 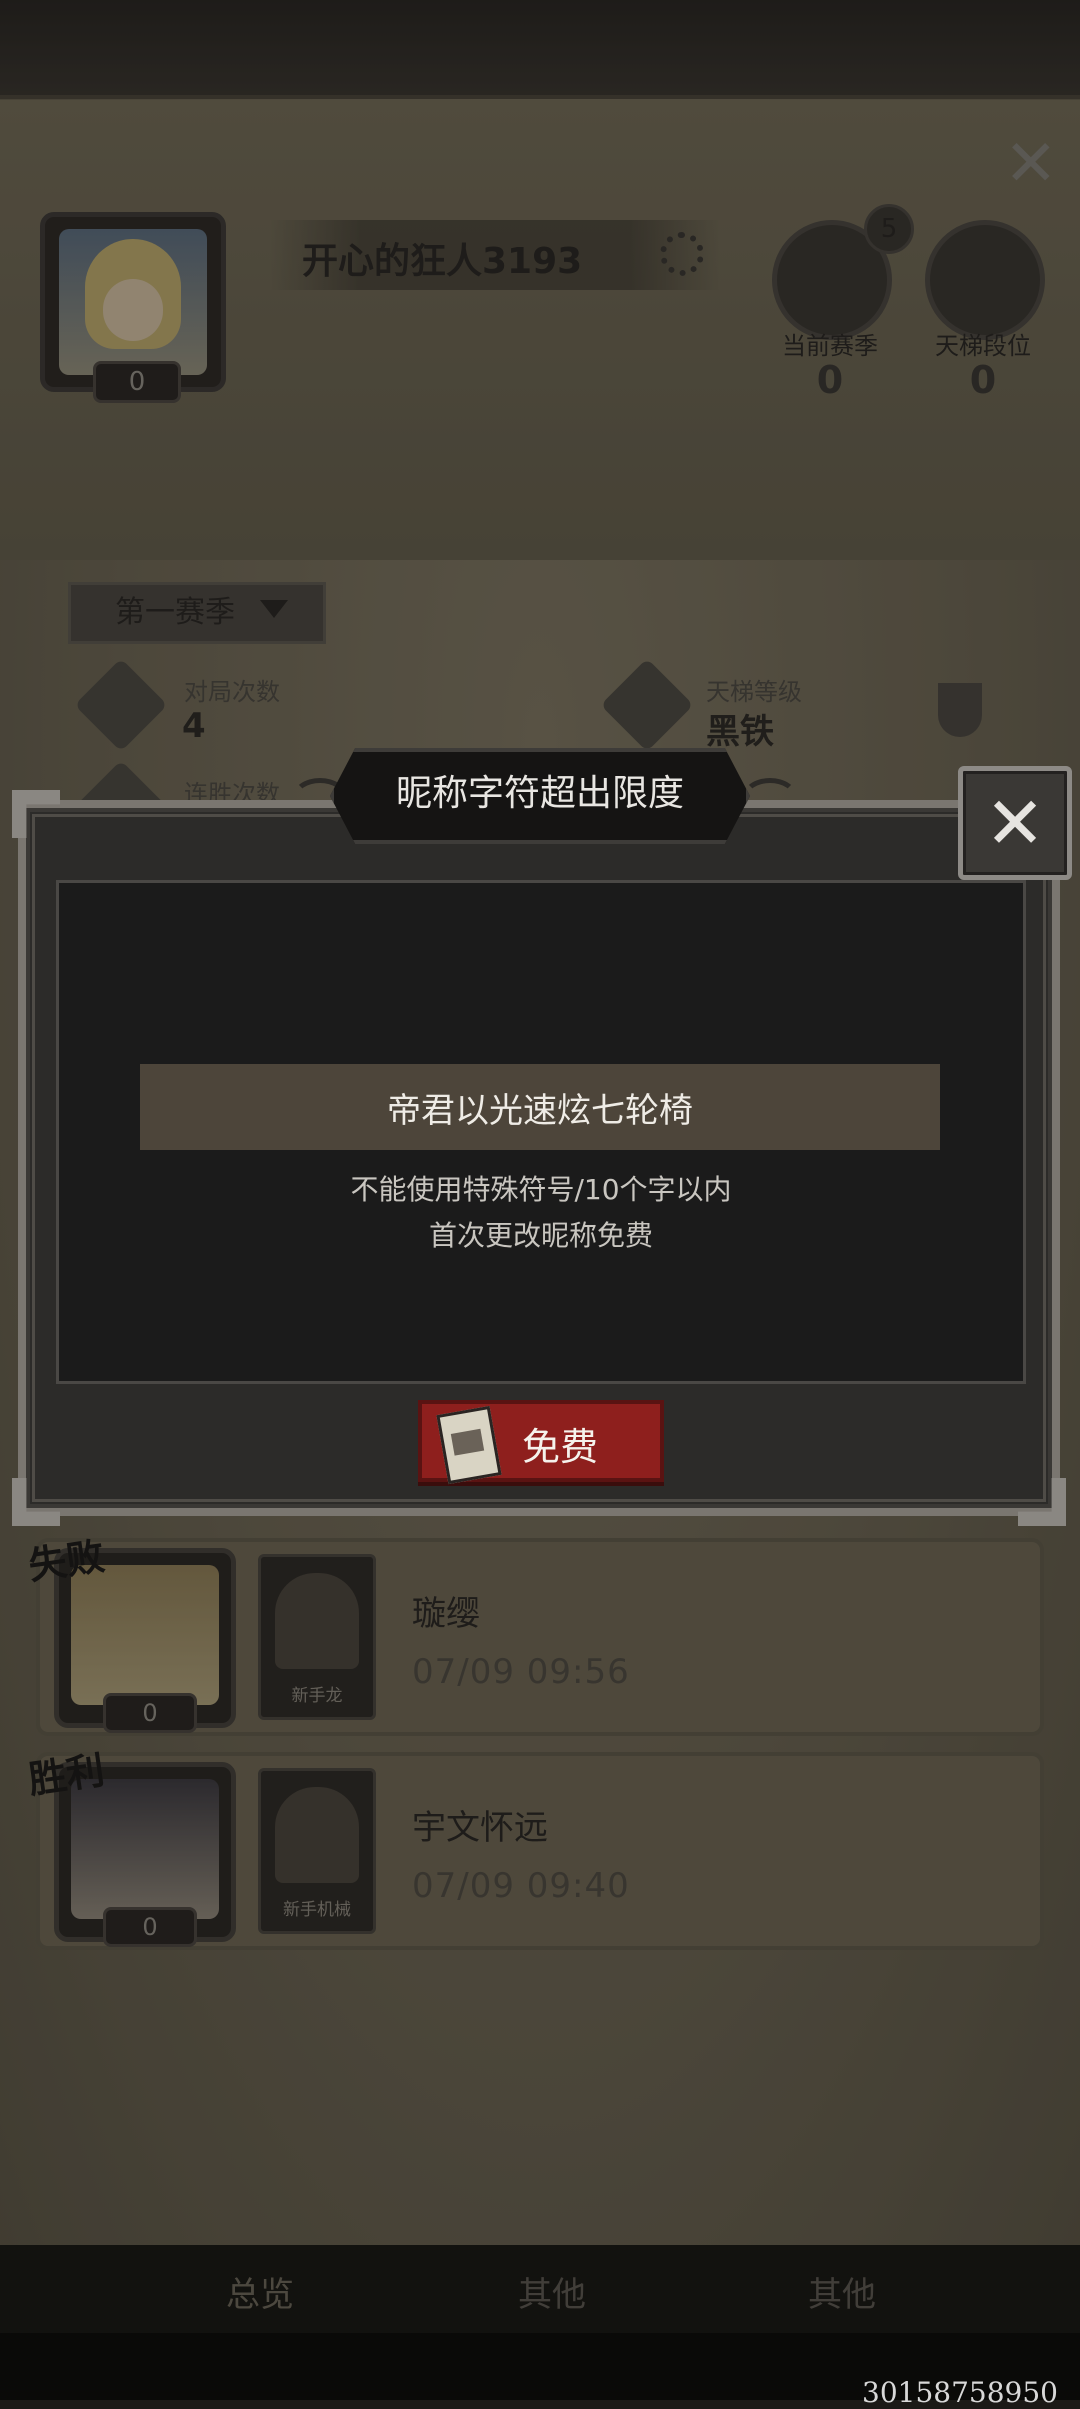 I want to click on free-rename-button: 免费, so click(x=541, y=1442).